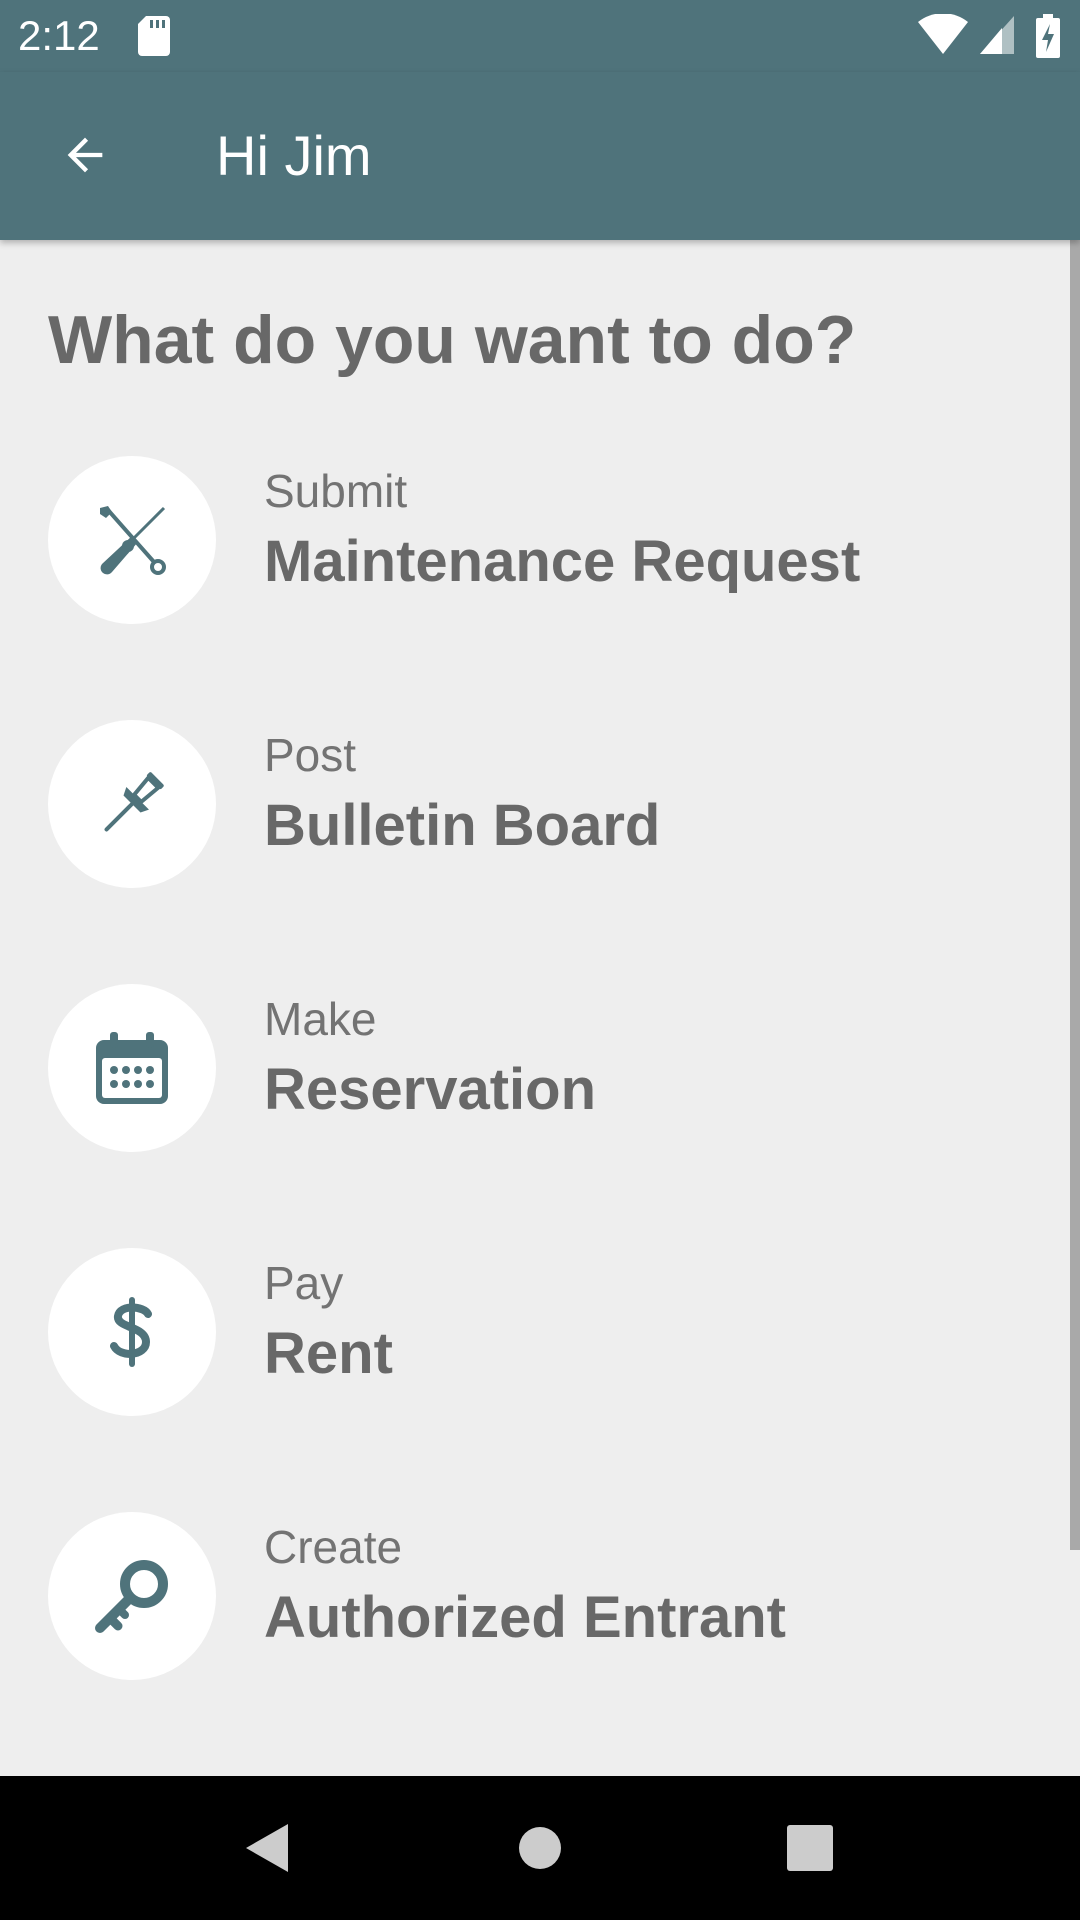 The height and width of the screenshot is (1920, 1080). Describe the element at coordinates (430, 1089) in the screenshot. I see `action-title: Reservation` at that location.